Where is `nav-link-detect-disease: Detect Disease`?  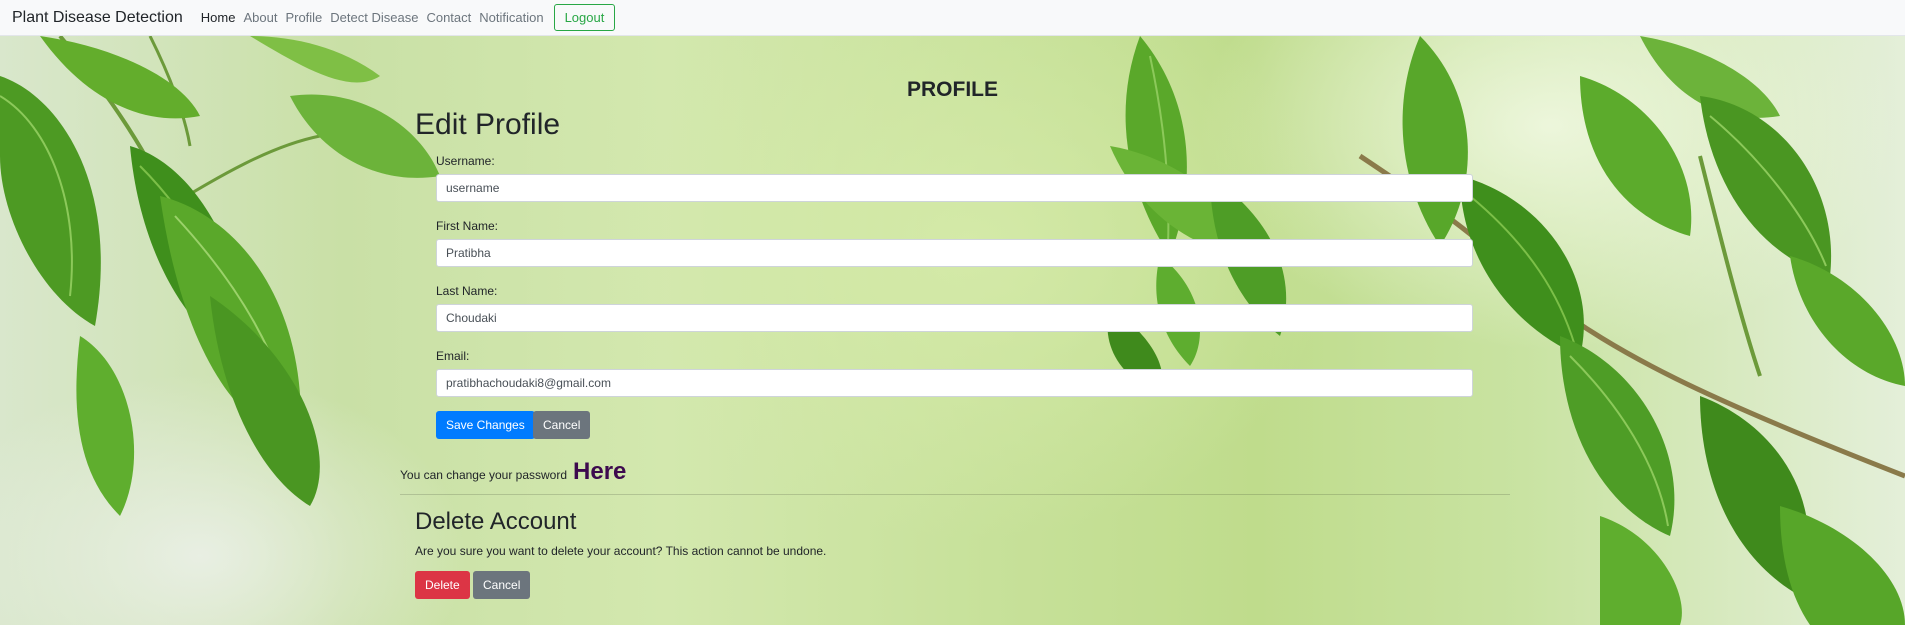
nav-link-detect-disease: Detect Disease is located at coordinates (374, 17).